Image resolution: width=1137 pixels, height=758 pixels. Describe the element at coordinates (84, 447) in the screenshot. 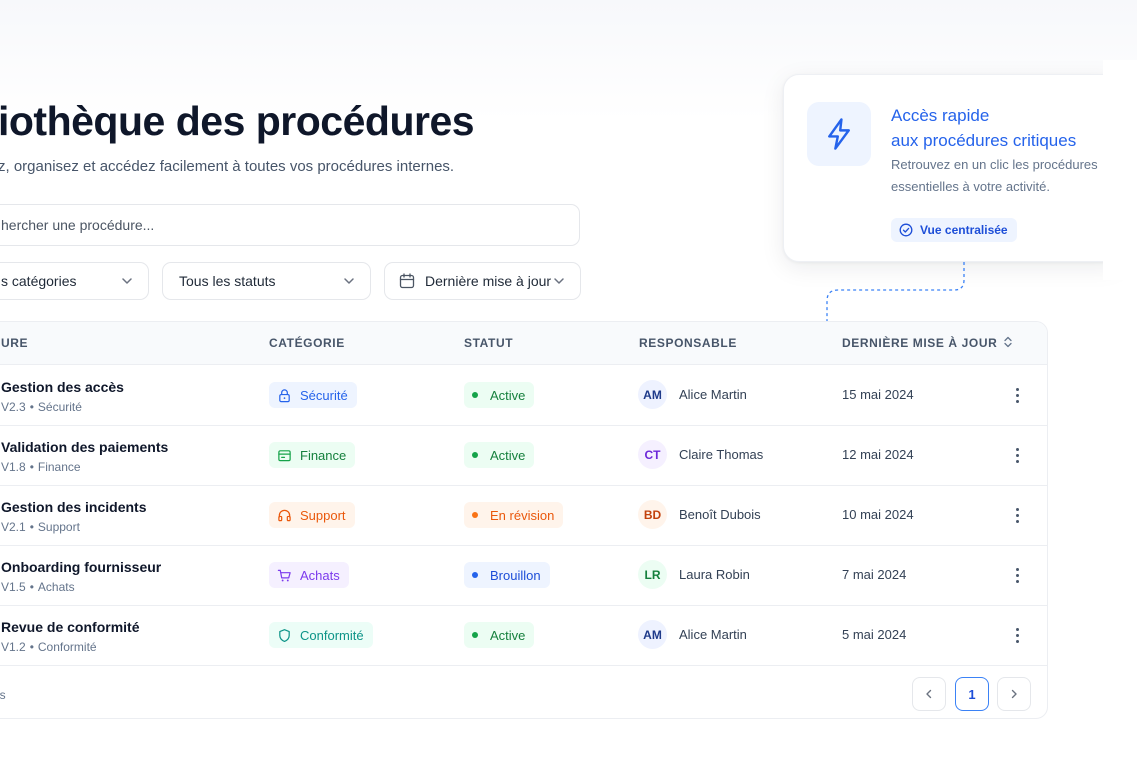

I see `procedure-name: Validation des paiements` at that location.